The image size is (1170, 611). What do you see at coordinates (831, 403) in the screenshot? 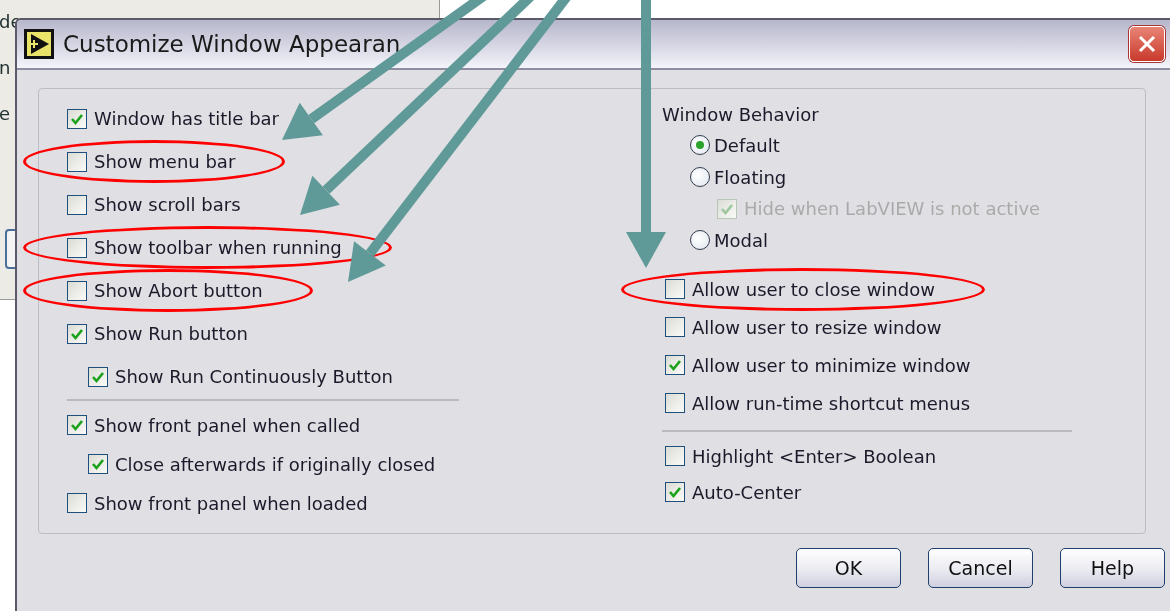
I see `checkbox-label: Allow run-time shortcut menus` at bounding box center [831, 403].